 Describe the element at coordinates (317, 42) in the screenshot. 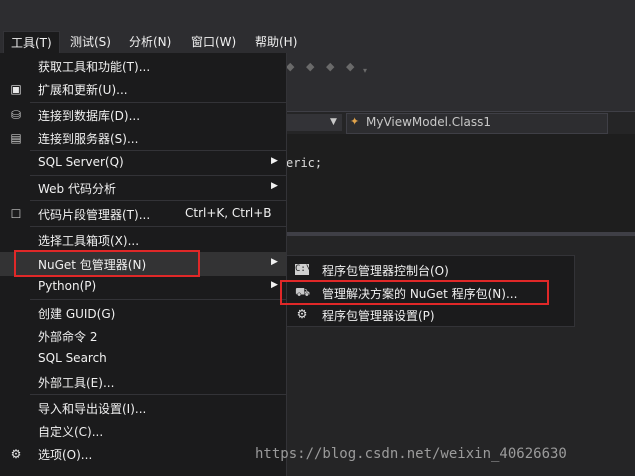

I see `menu-bar: 工具(T) 测试(S) 分析(N) 窗口(W) 帮助(H)` at that location.